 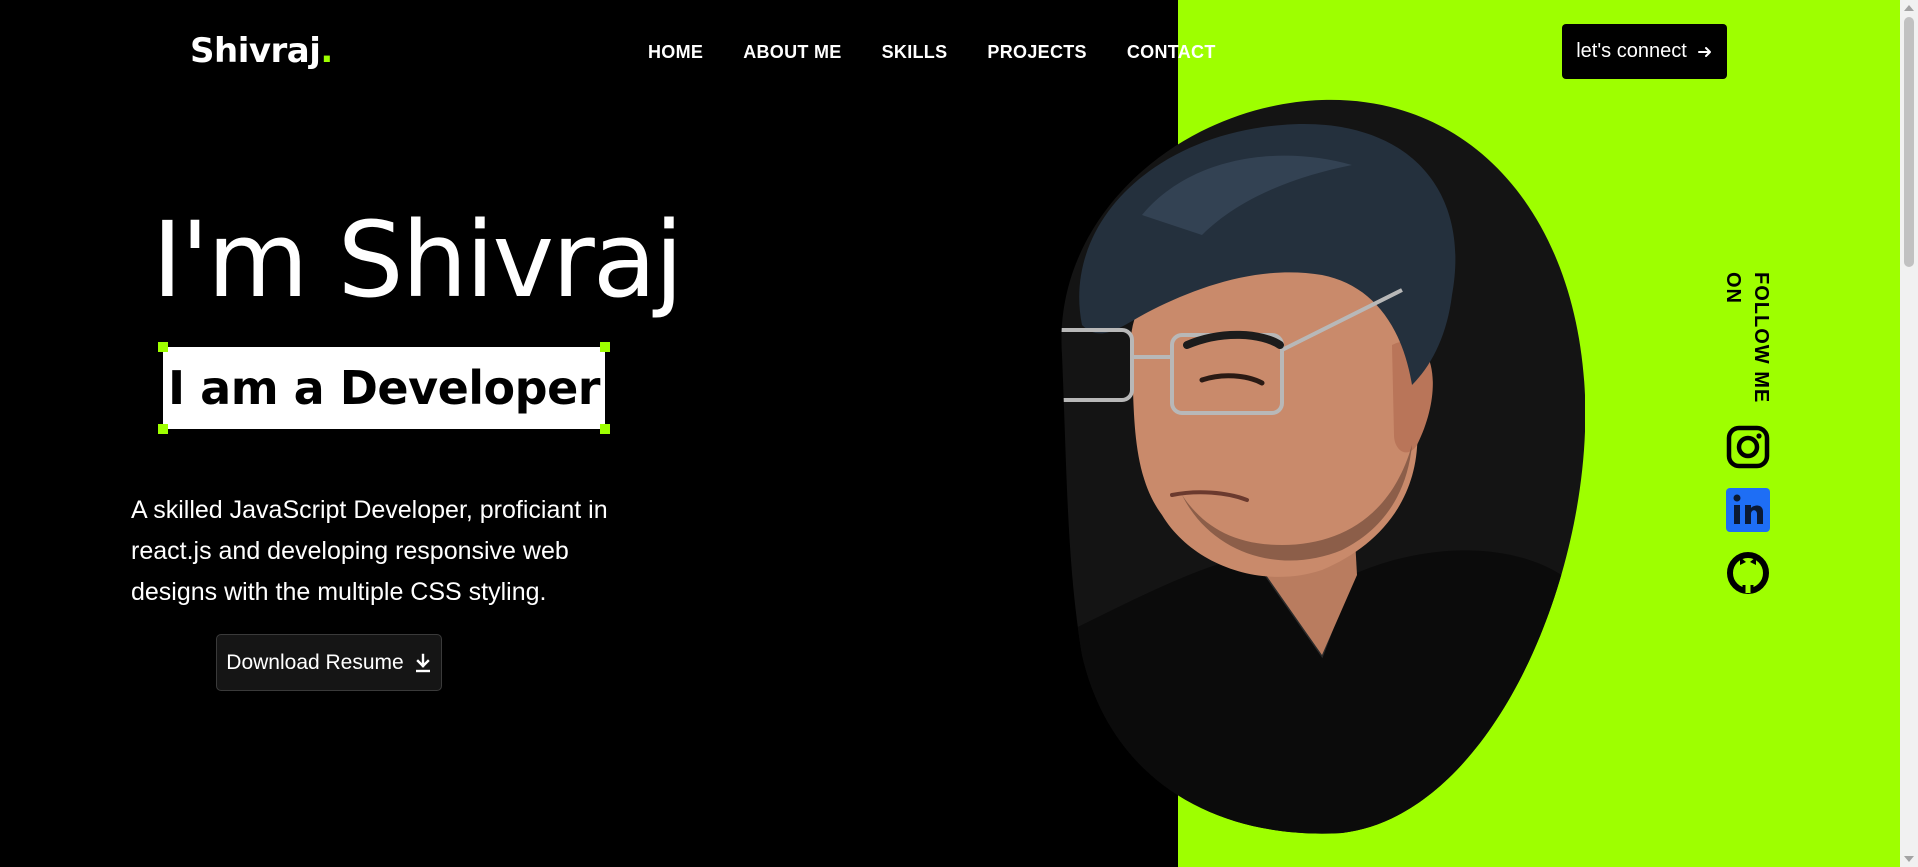 I want to click on download-icon, so click(x=422, y=662).